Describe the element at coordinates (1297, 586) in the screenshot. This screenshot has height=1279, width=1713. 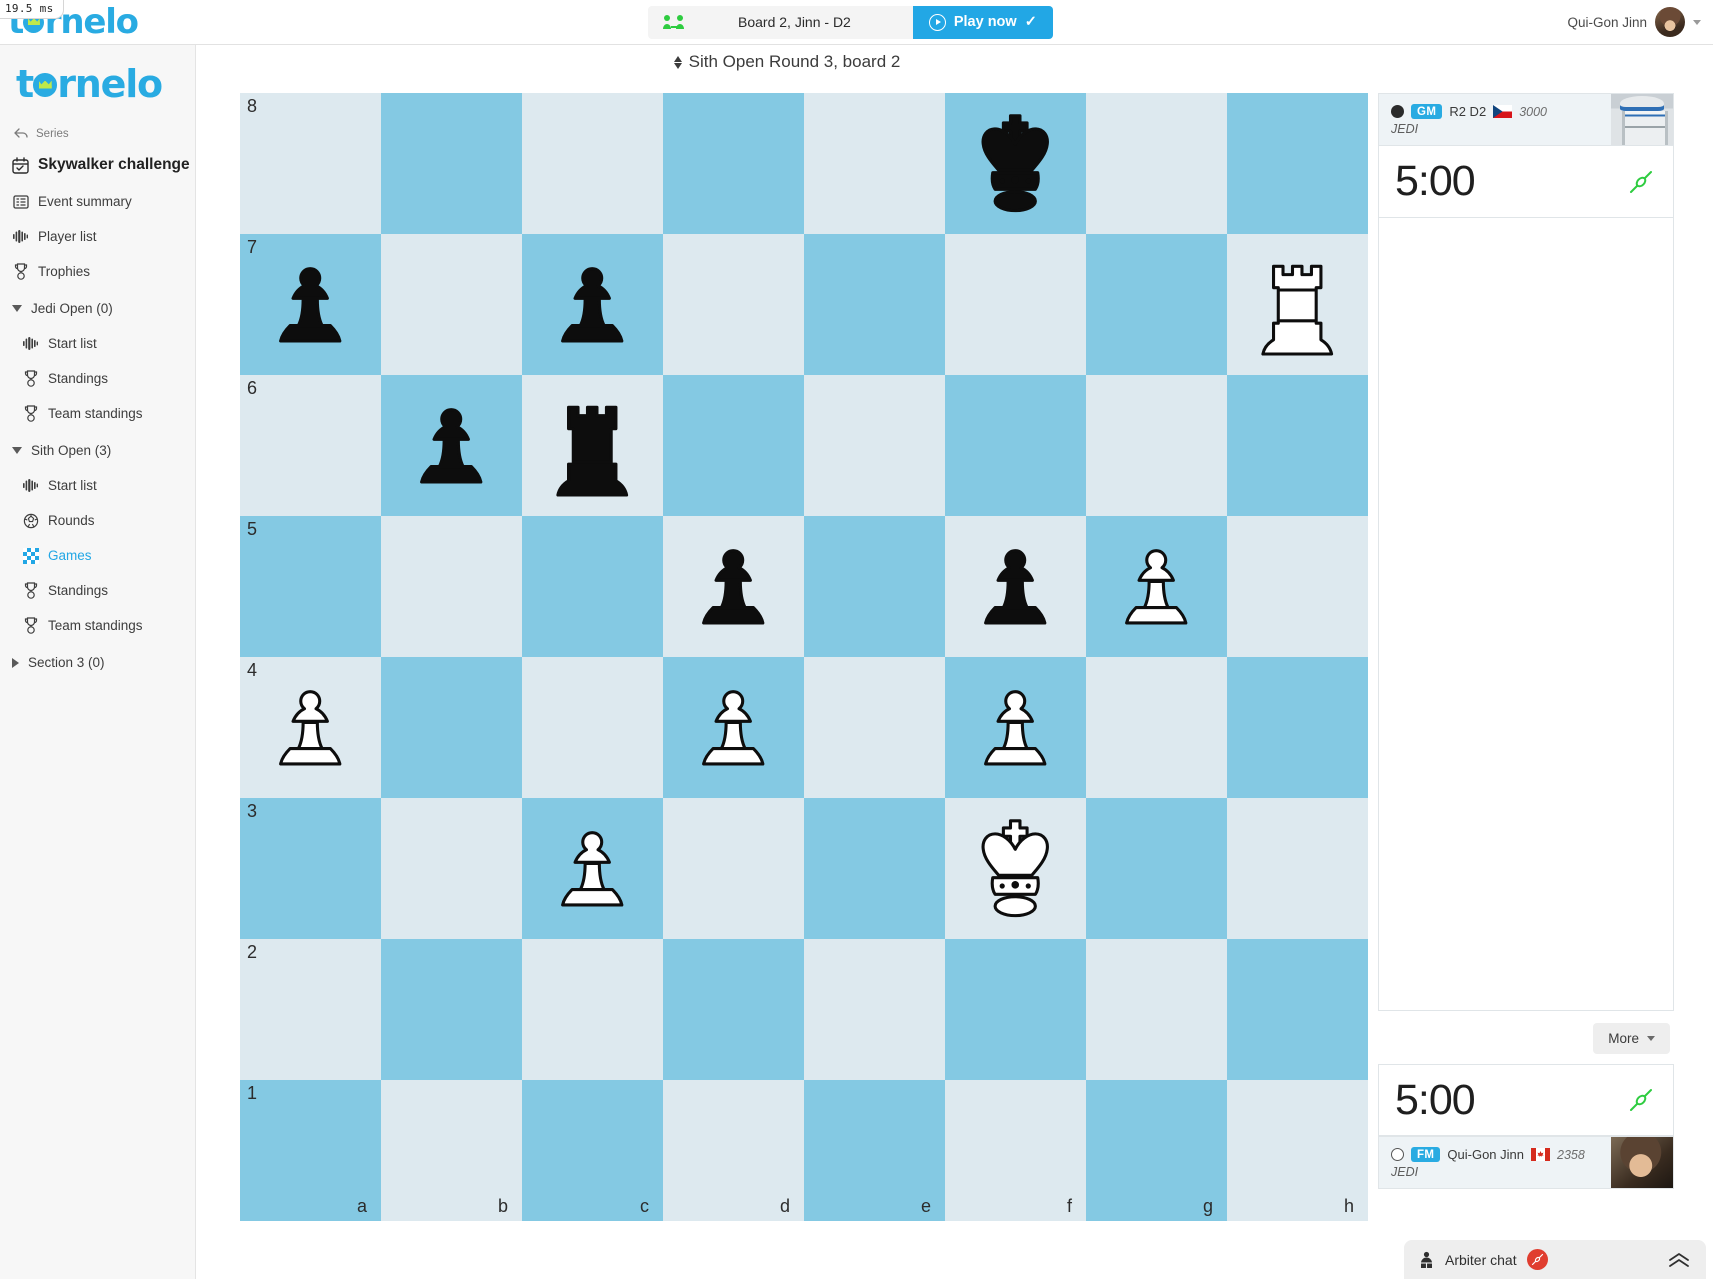
I see `board-square-h5` at that location.